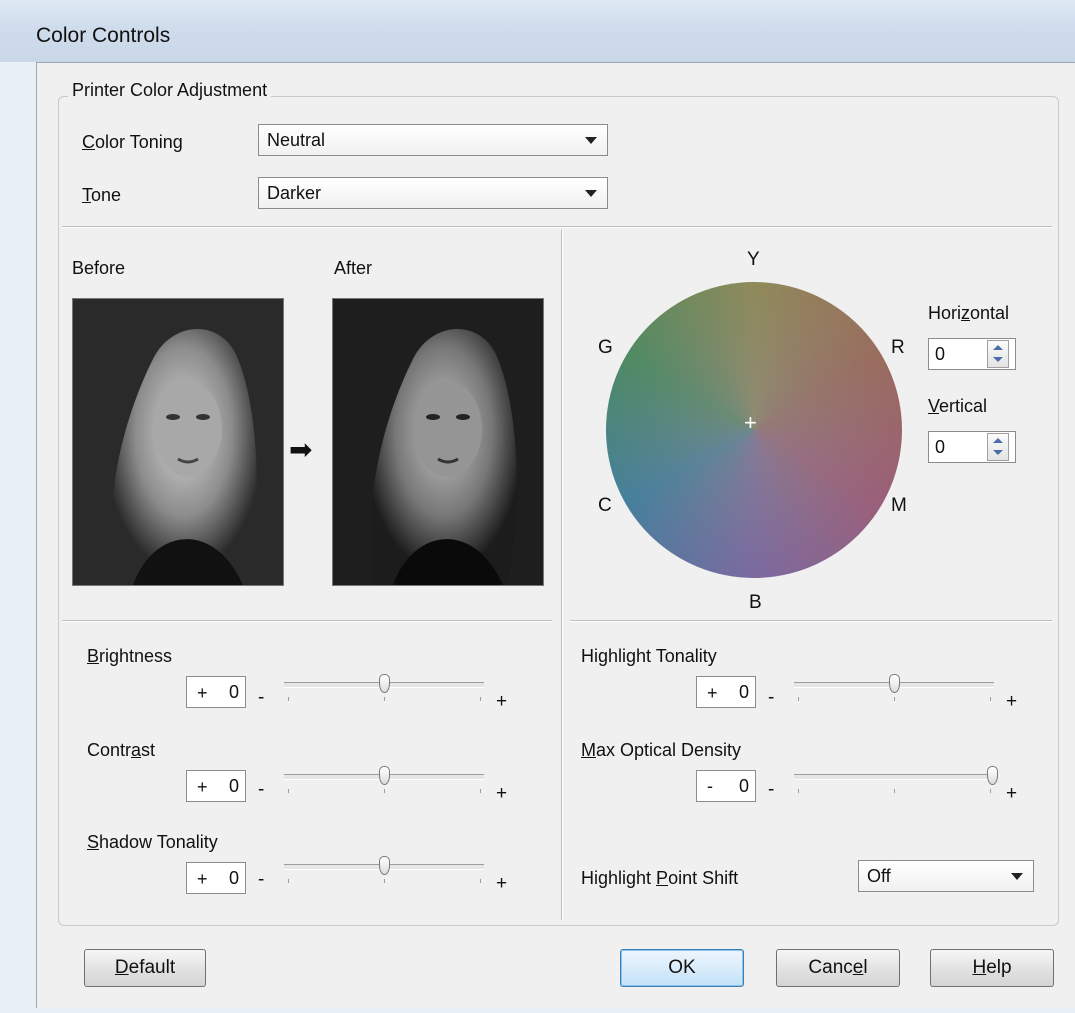  I want to click on max-optical-density-label: Max Optical Density, so click(661, 750).